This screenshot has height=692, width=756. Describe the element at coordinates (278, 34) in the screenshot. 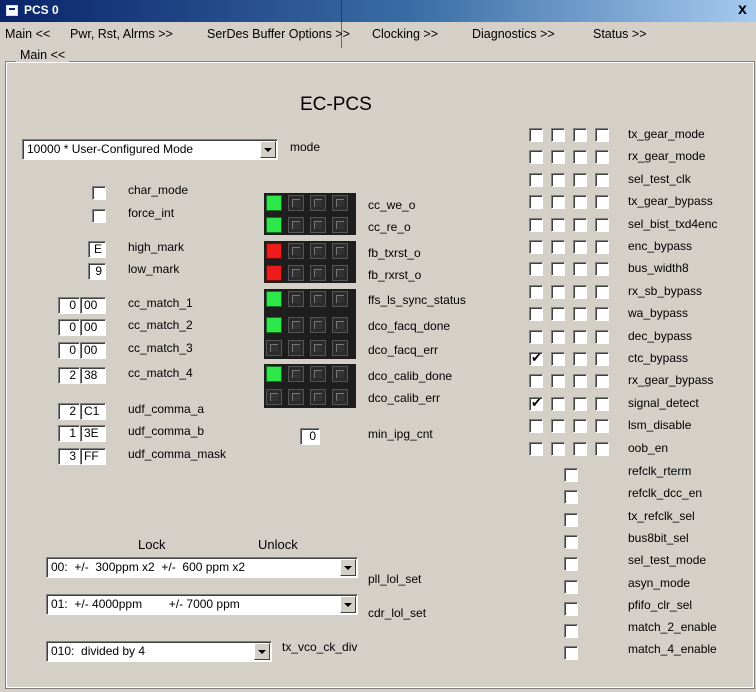

I see `menu-serdes-buffer-options: SerDes Buffer Options >>` at that location.